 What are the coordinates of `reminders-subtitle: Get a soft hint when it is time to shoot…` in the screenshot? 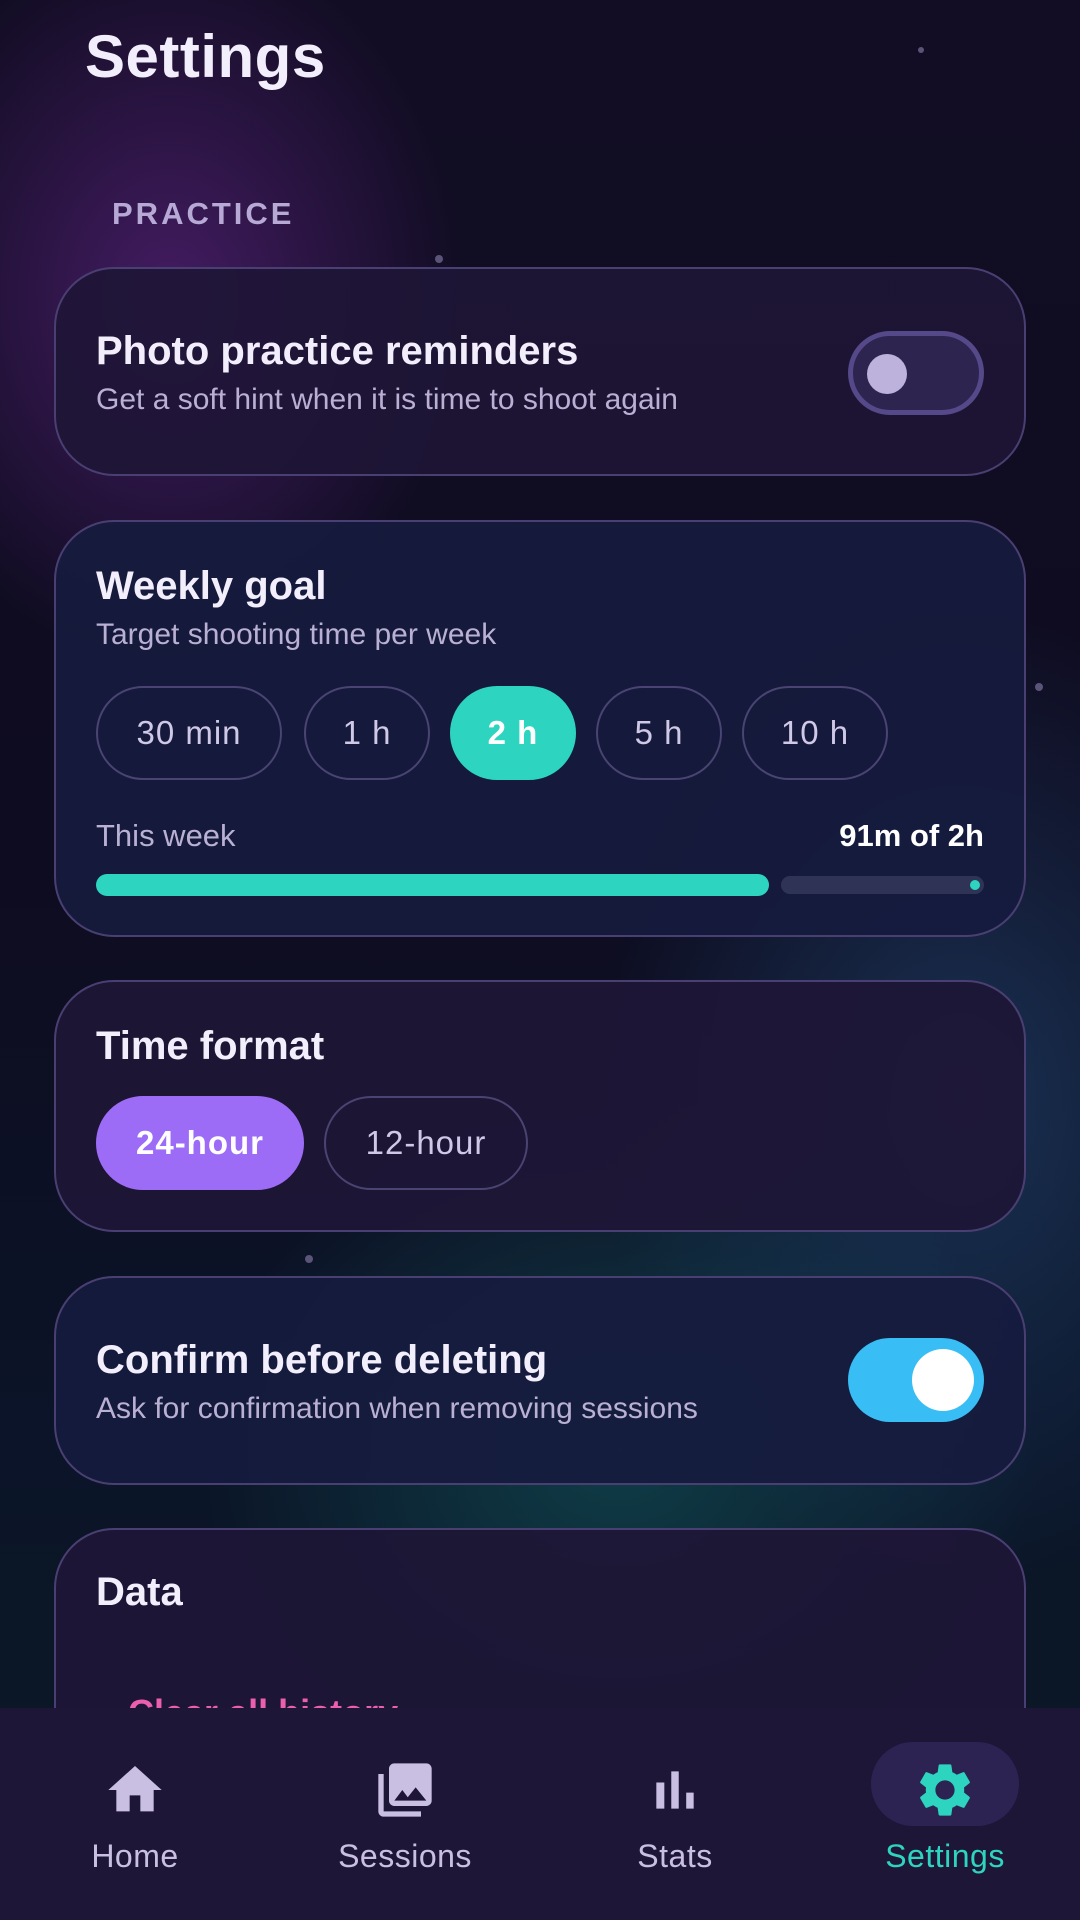 It's located at (387, 399).